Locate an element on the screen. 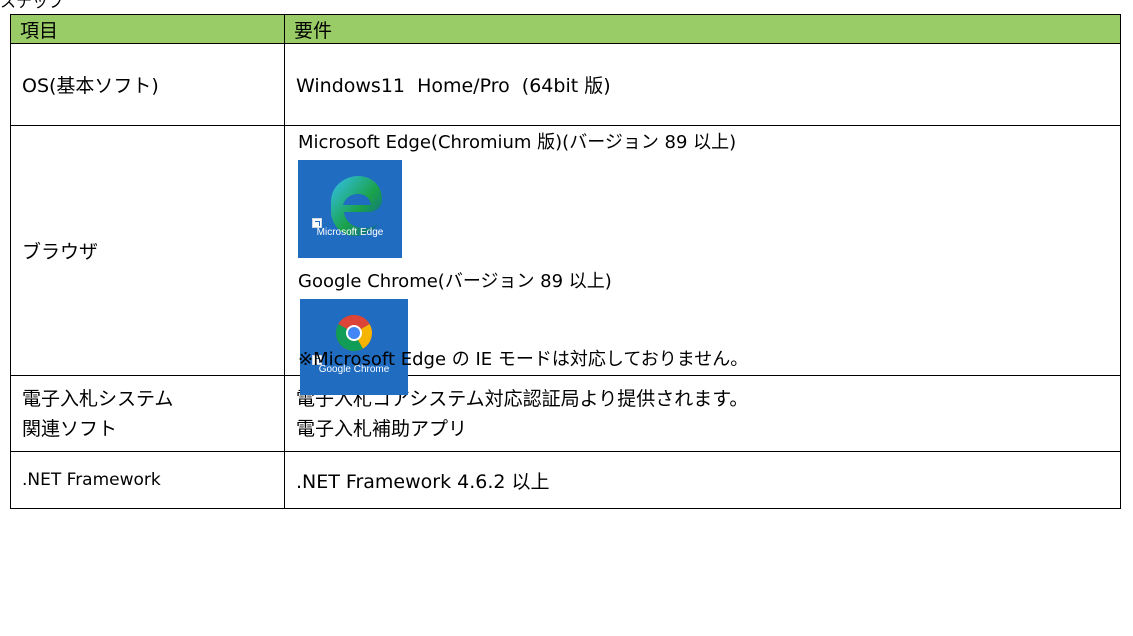 The height and width of the screenshot is (636, 1133). ie-mode-note: ※Microsoft Edge の IE モードは対応しておりません。 is located at coordinates (523, 359).